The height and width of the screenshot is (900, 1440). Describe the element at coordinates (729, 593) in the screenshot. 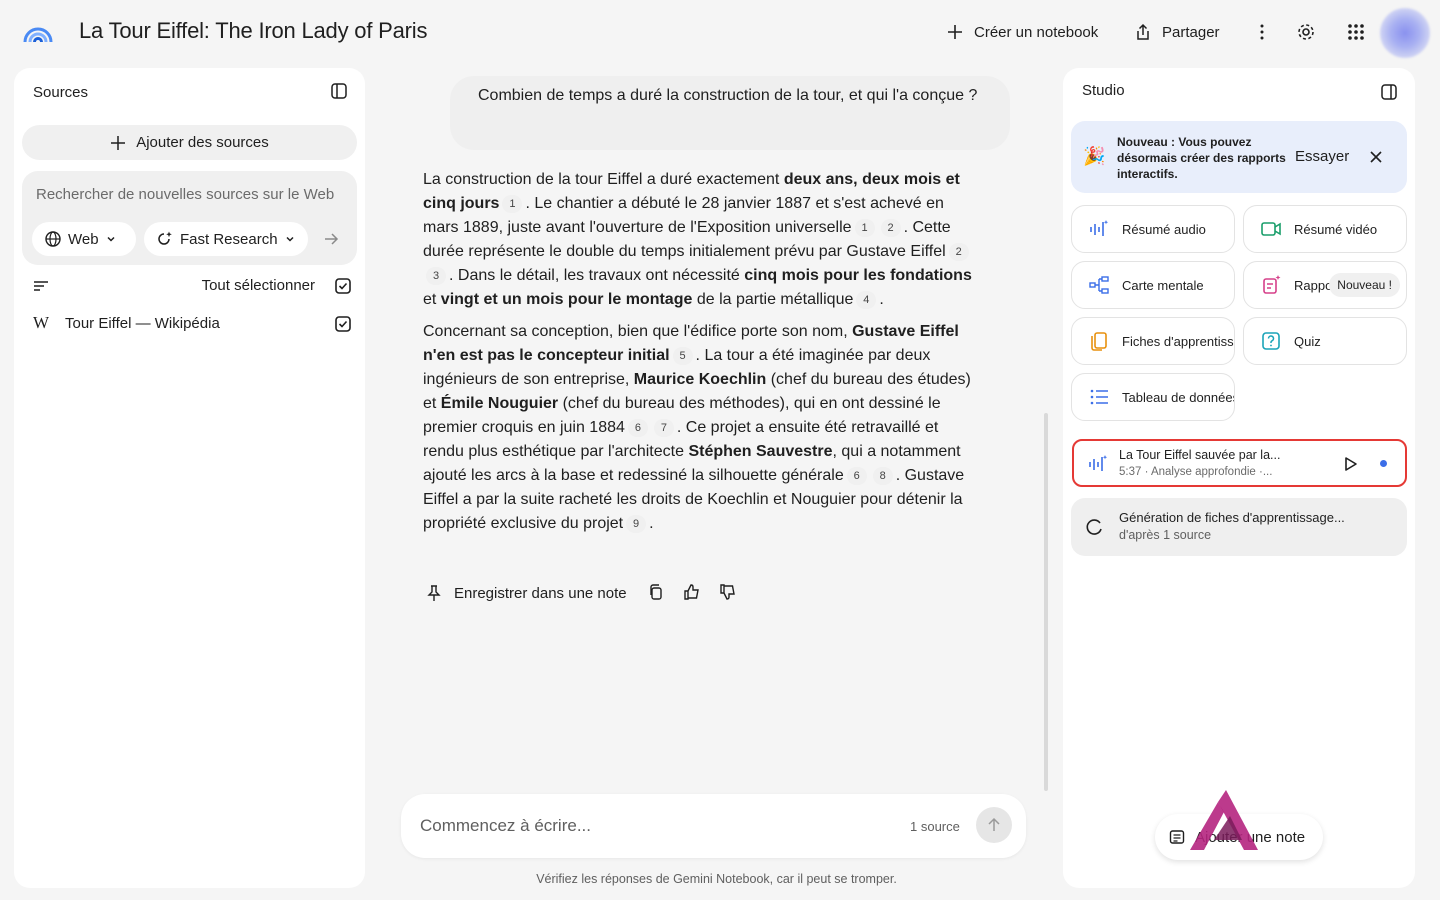

I see `thumbs-down-icon` at that location.